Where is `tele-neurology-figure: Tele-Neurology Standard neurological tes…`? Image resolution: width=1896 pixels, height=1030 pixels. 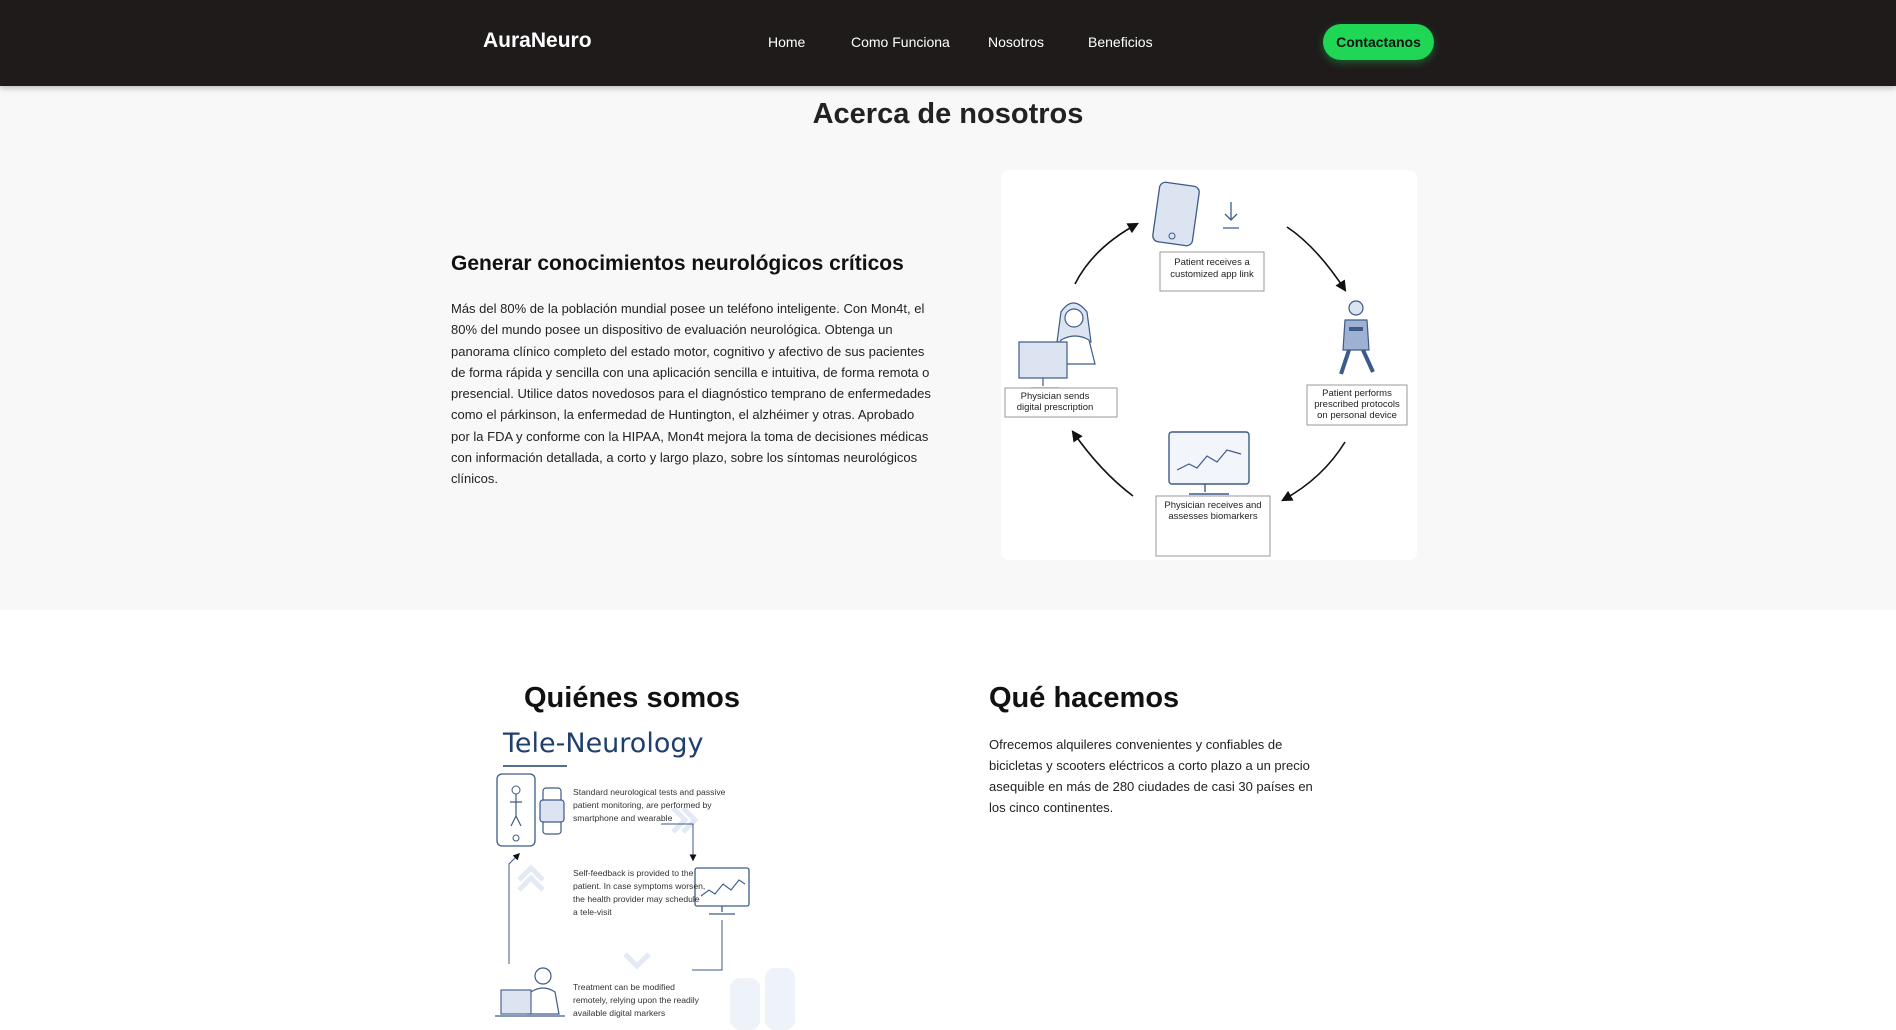
tele-neurology-figure: Tele-Neurology Standard neurological tes… is located at coordinates (650, 879).